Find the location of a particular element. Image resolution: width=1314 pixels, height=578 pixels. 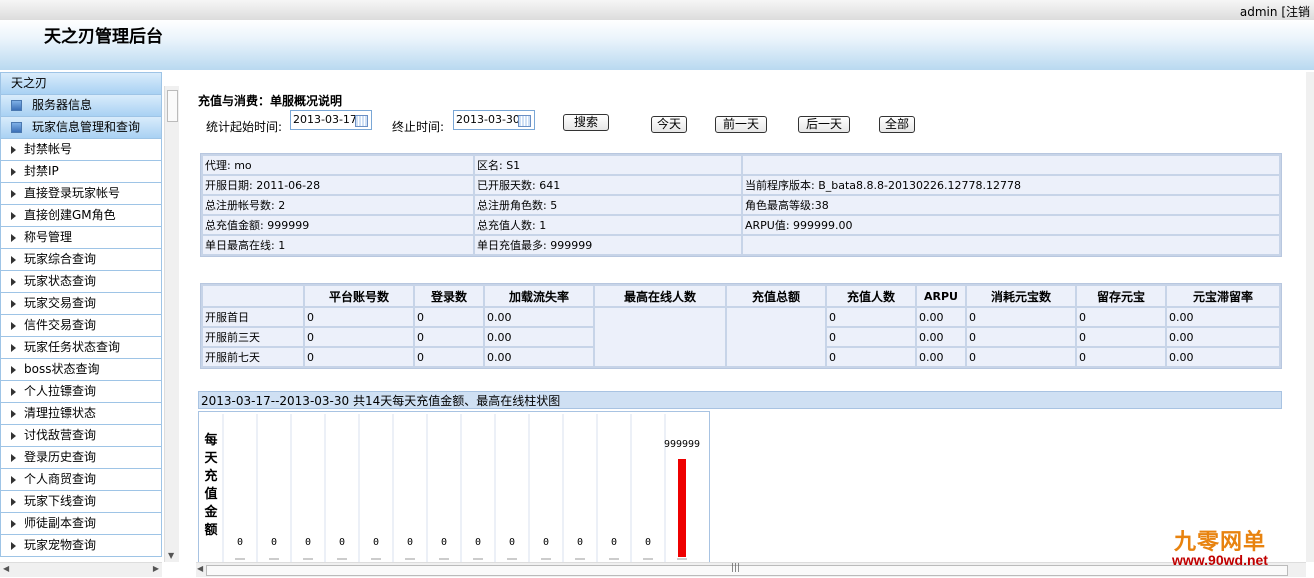

sidebar-category-server: 服务器信息 is located at coordinates (81, 106).